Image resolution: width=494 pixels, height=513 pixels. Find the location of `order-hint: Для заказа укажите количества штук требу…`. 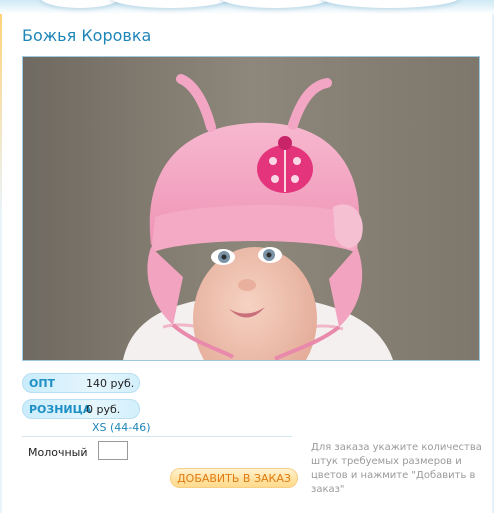

order-hint: Для заказа укажите количества штук требу… is located at coordinates (396, 468).